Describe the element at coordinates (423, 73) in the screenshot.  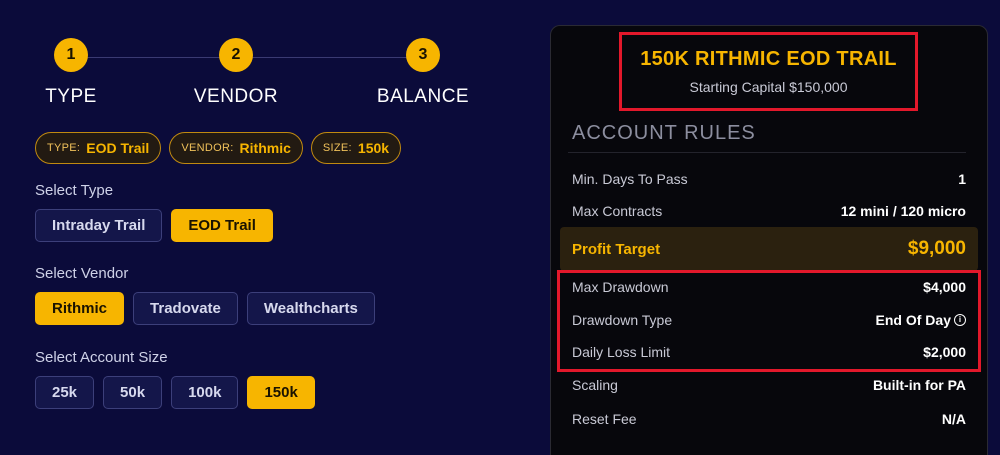
I see `step-balance: 3 BALANCE` at that location.